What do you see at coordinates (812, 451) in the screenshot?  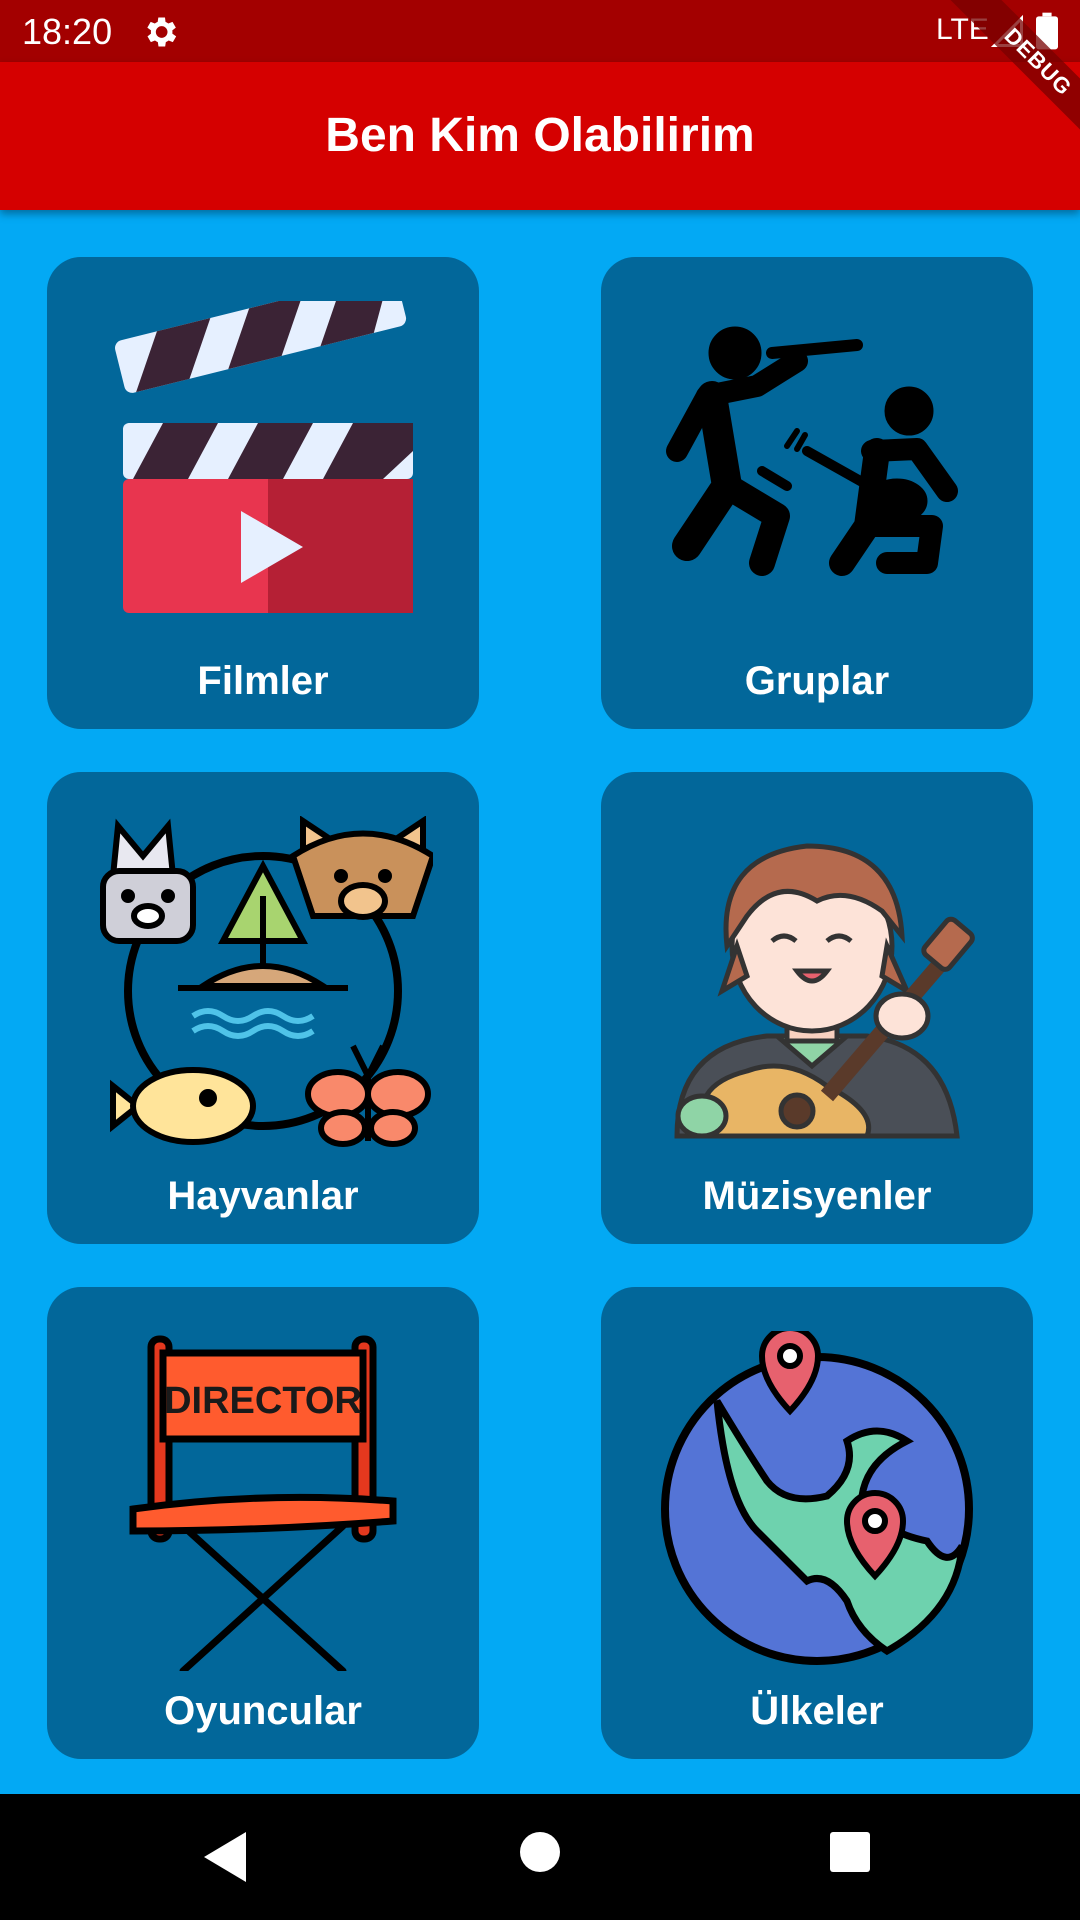 I see `band-icon` at bounding box center [812, 451].